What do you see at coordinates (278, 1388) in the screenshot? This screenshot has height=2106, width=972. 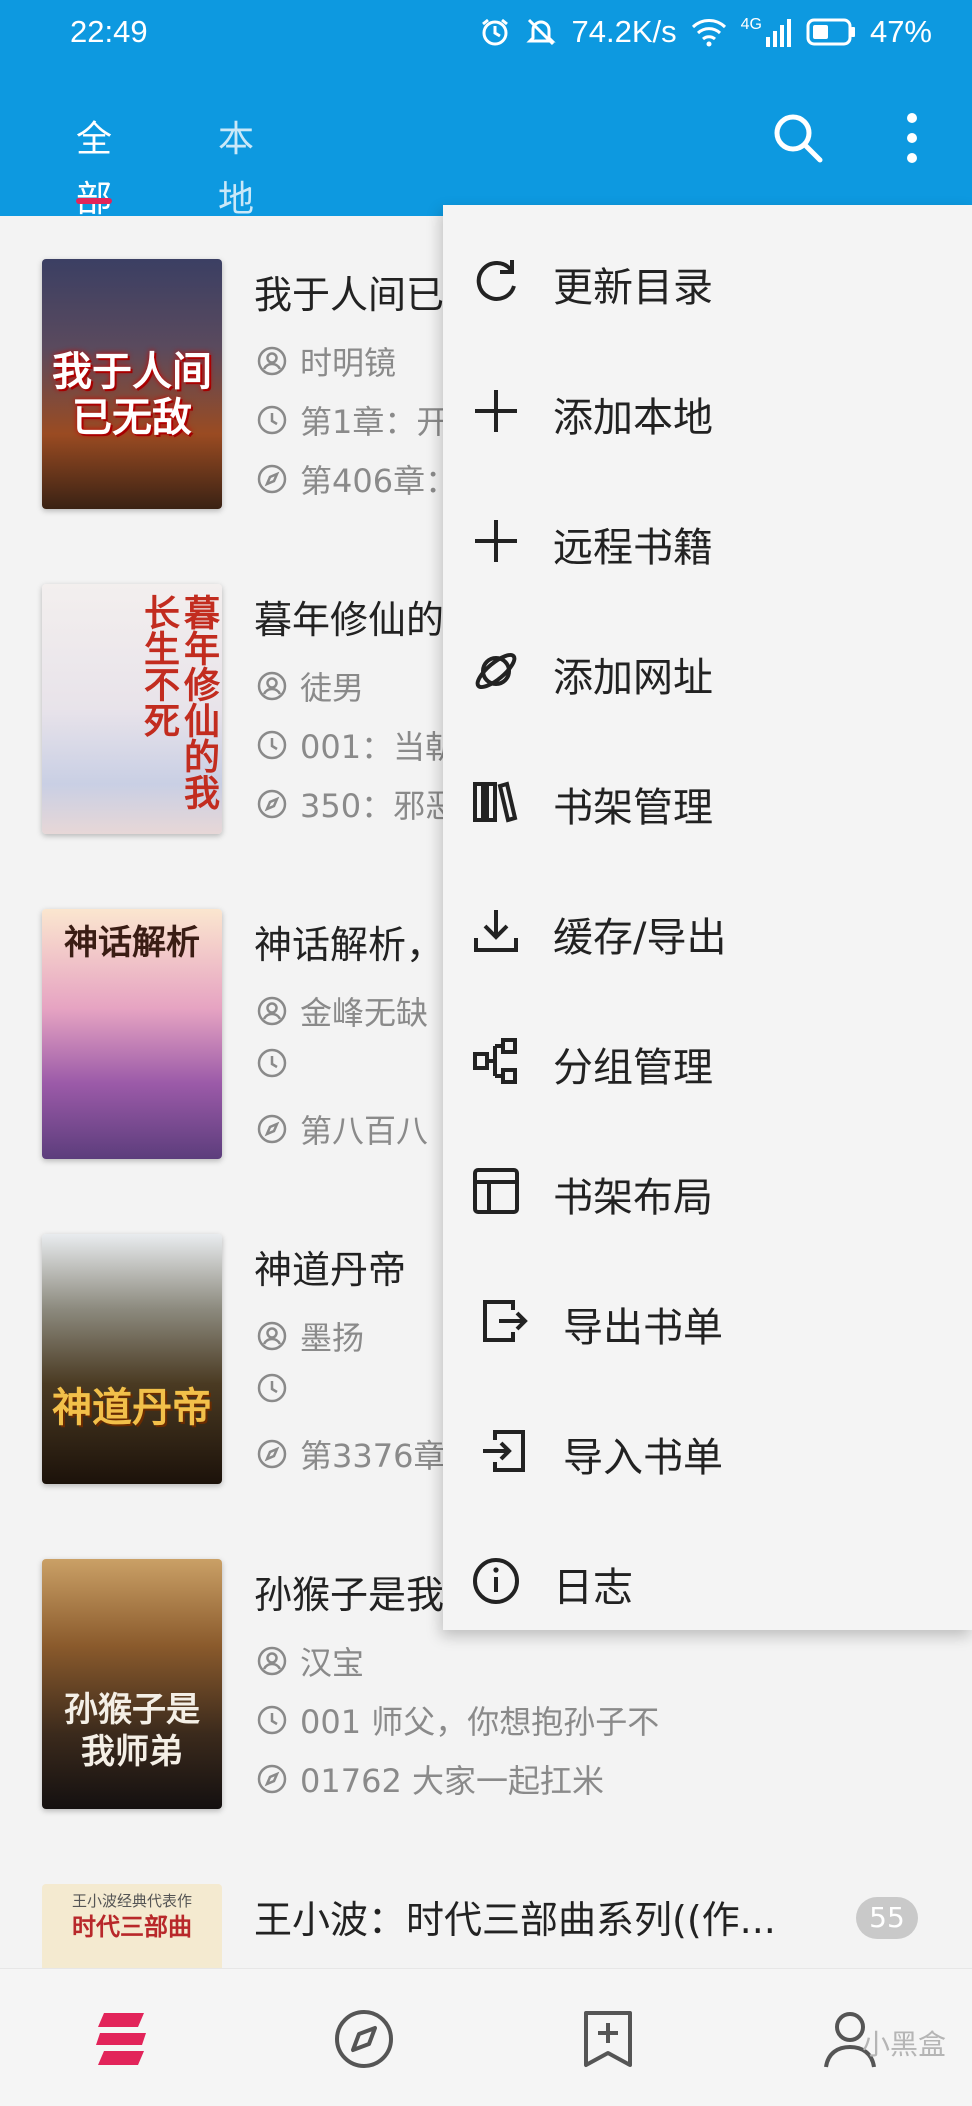 I see `book-last-read` at bounding box center [278, 1388].